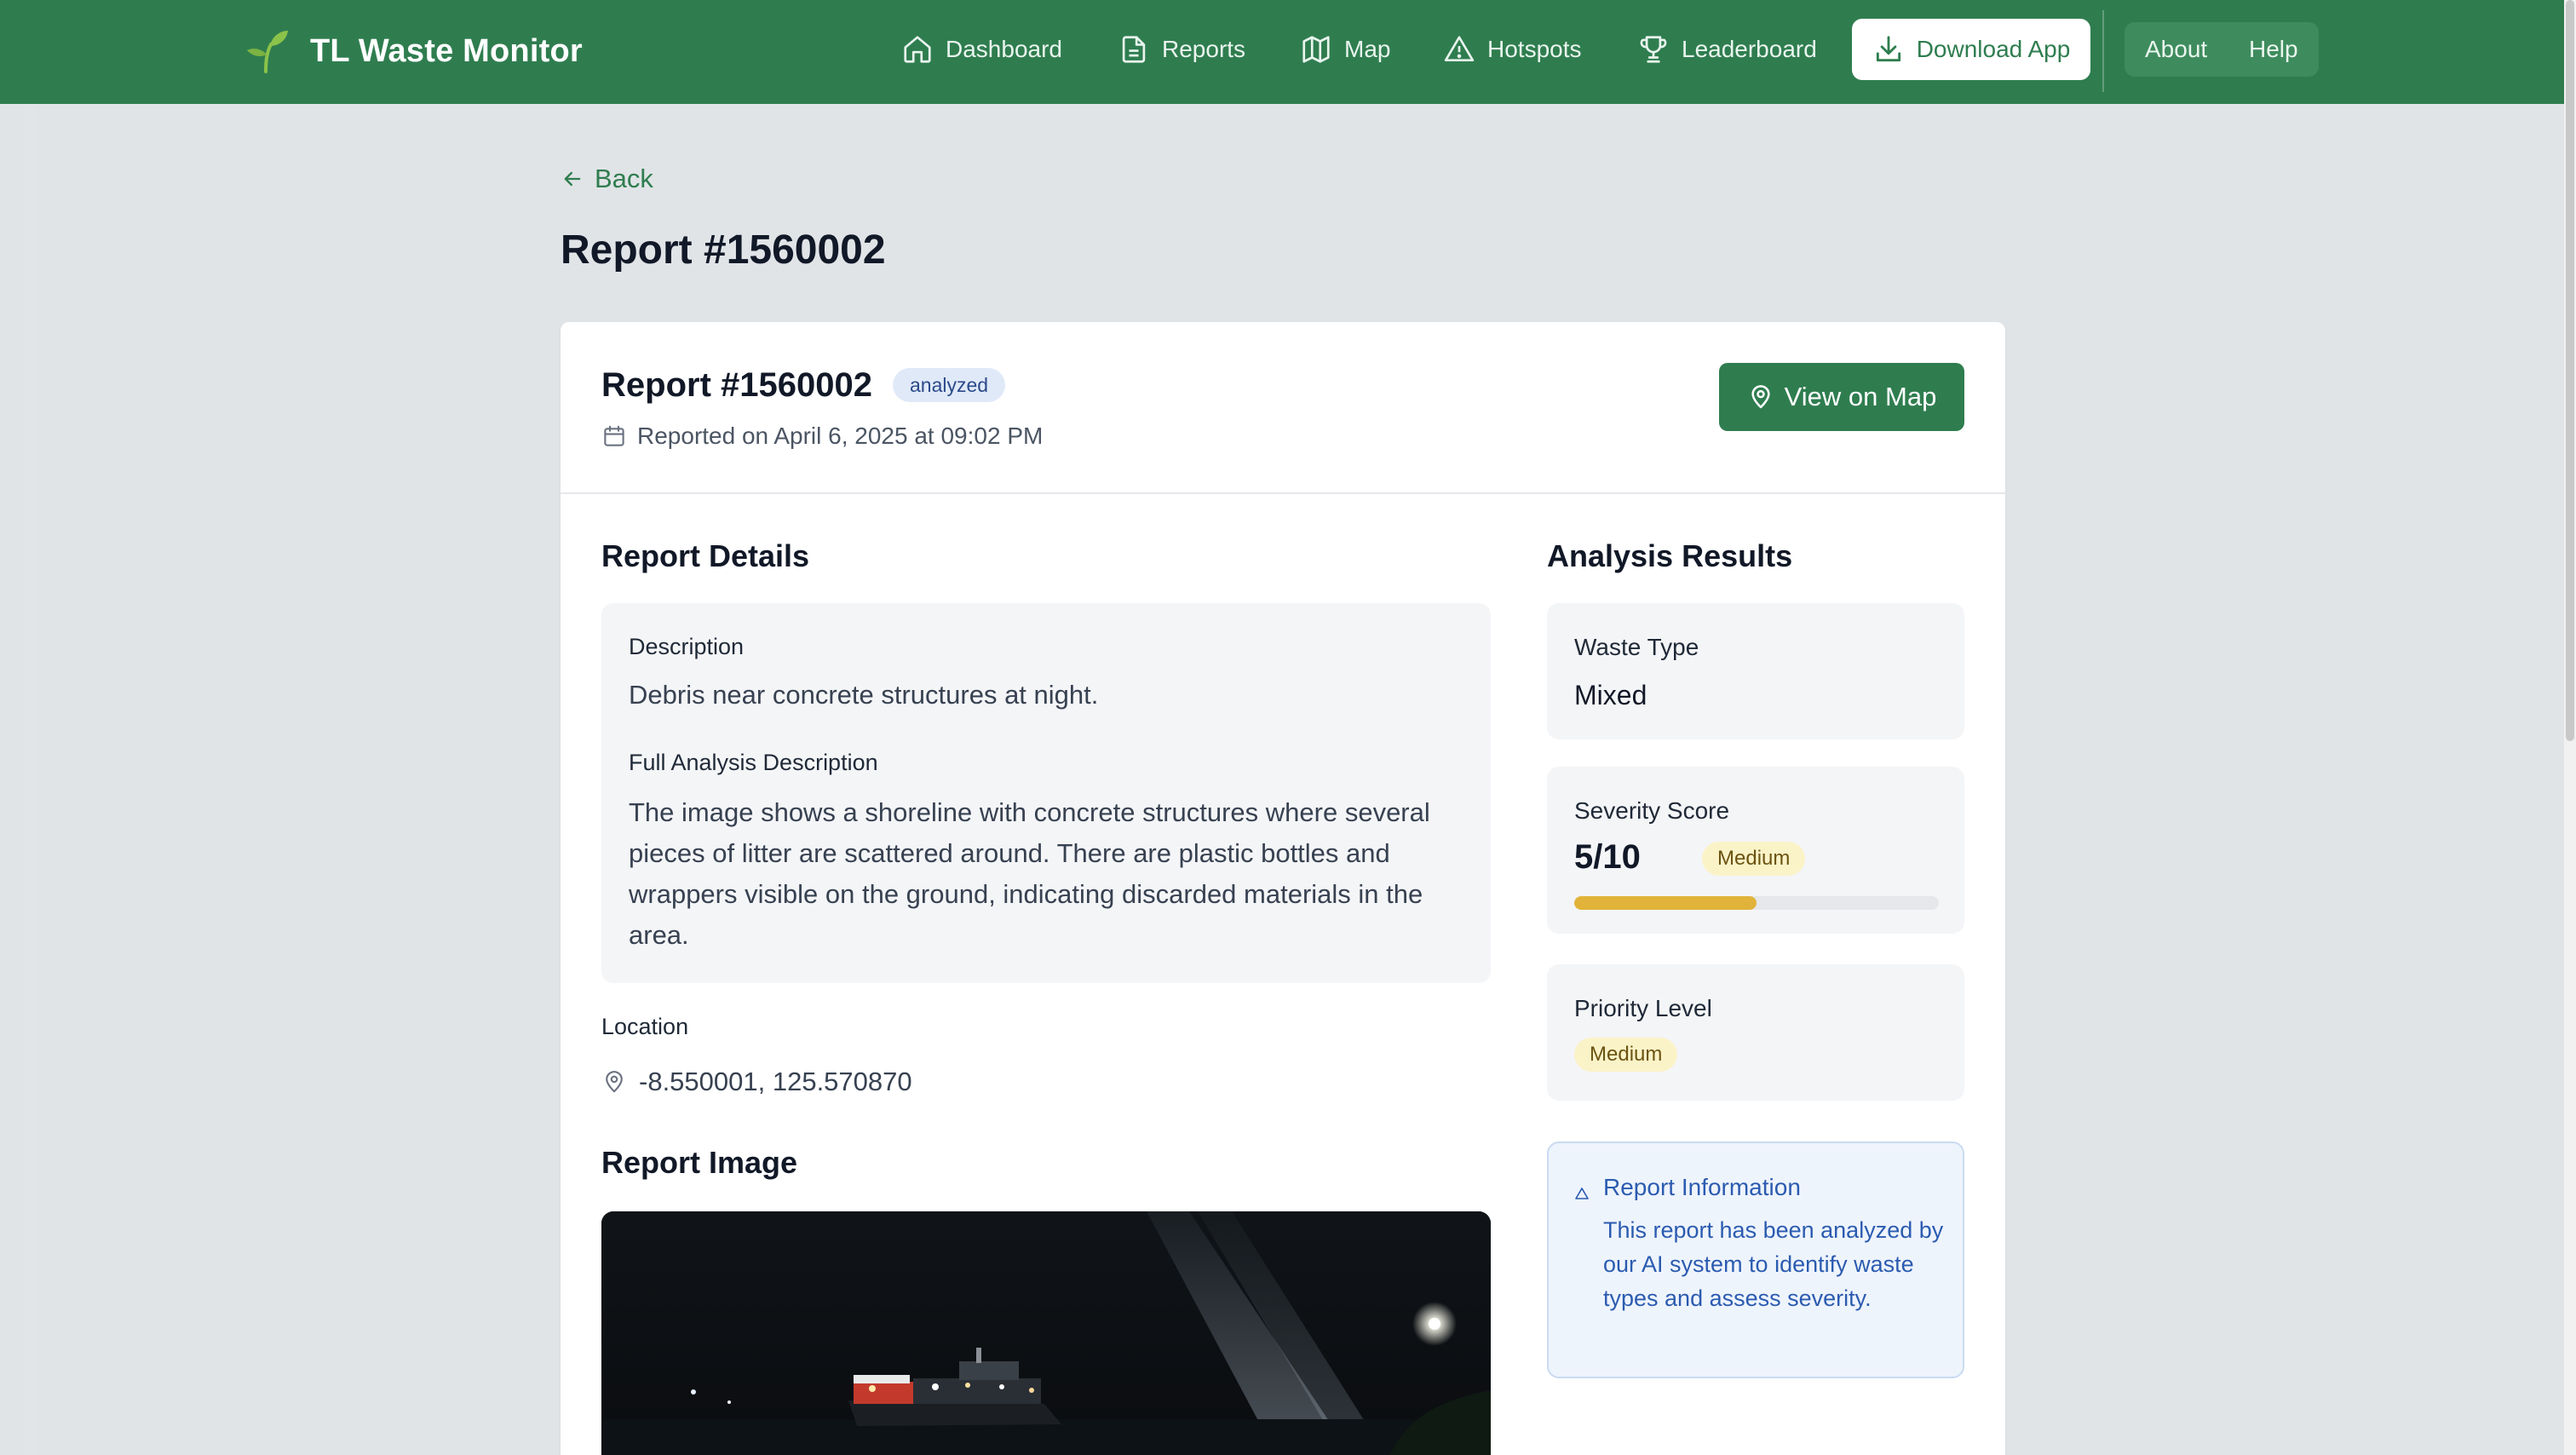  Describe the element at coordinates (1861, 396) in the screenshot. I see `view-on-map-label: View on Map` at that location.